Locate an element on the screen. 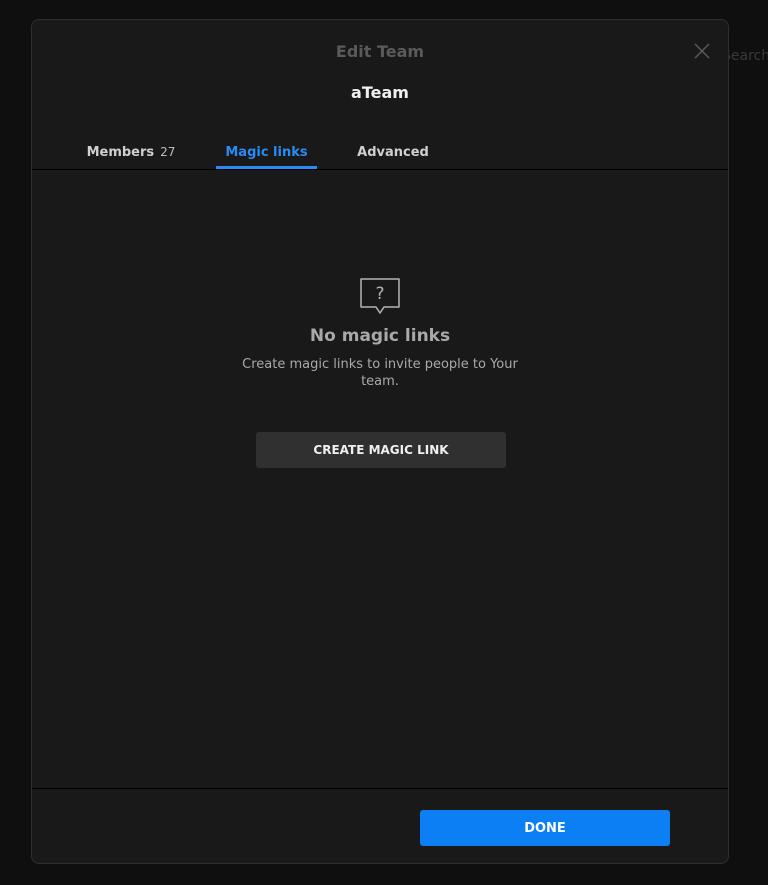 The width and height of the screenshot is (768, 885). empty-state-title: No magic links is located at coordinates (380, 336).